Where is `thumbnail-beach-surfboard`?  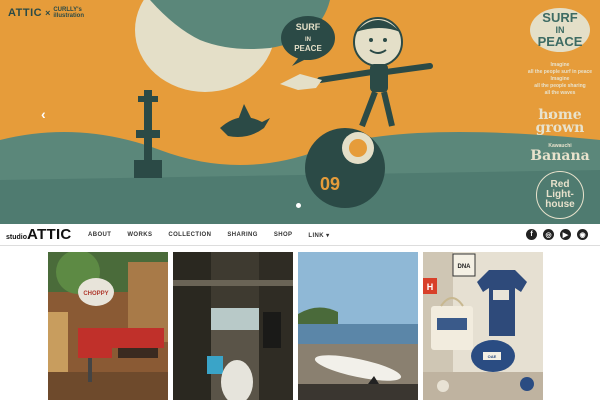 thumbnail-beach-surfboard is located at coordinates (358, 326).